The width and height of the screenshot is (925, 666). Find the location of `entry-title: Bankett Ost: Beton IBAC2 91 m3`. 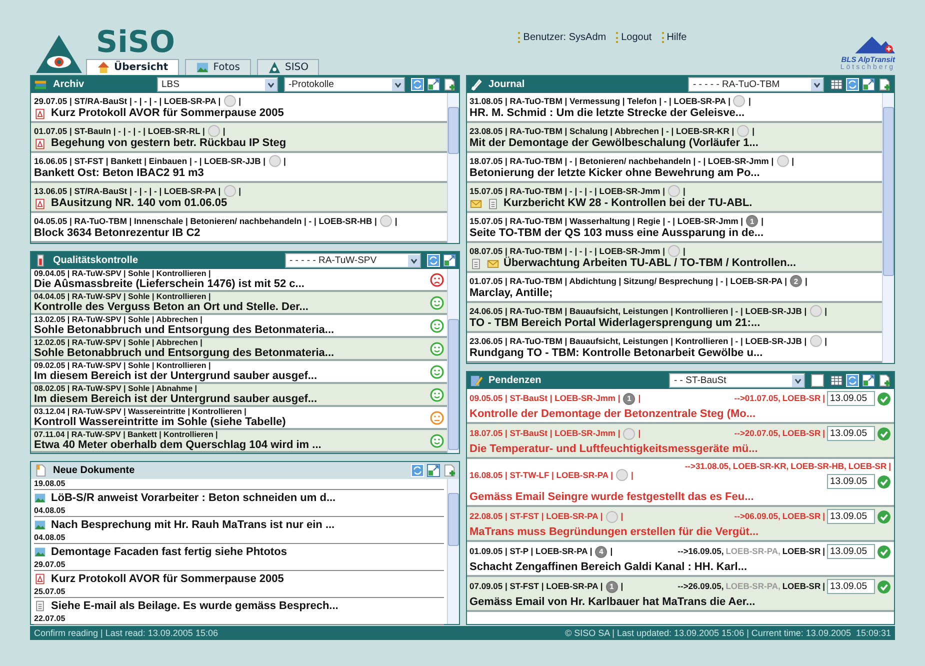

entry-title: Bankett Ost: Beton IBAC2 91 m3 is located at coordinates (119, 173).